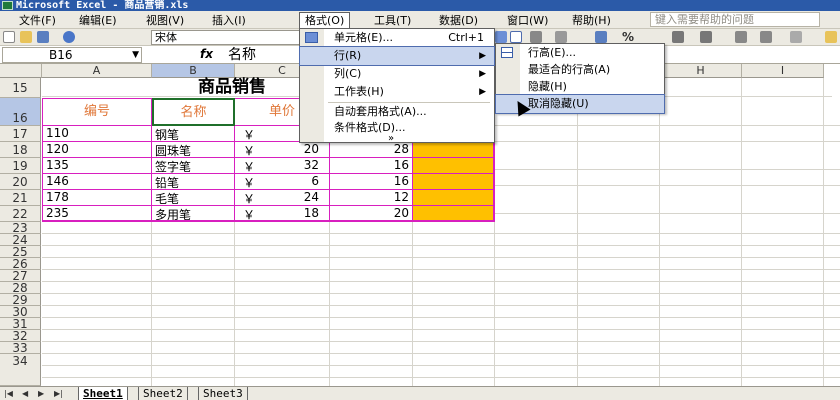  Describe the element at coordinates (311, 165) in the screenshot. I see `cell-price: 32` at that location.